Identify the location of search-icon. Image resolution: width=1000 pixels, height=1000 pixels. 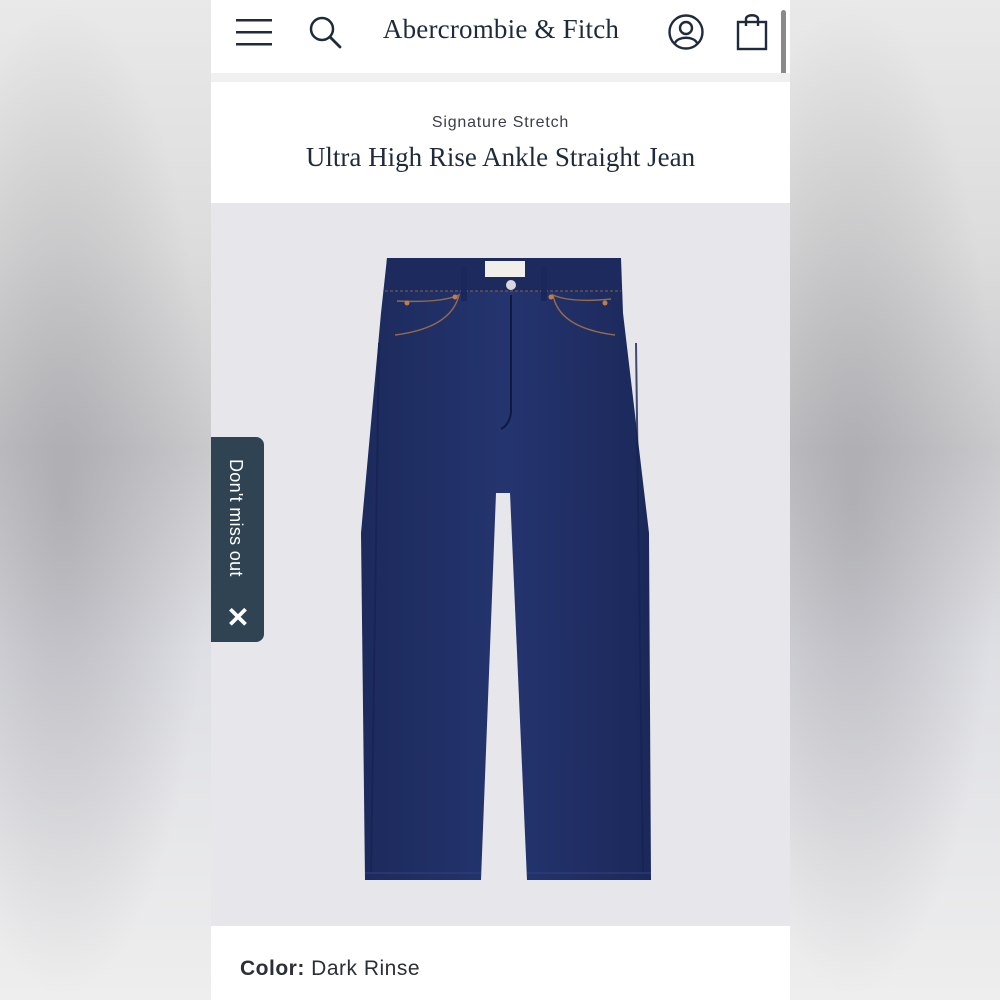
(325, 32).